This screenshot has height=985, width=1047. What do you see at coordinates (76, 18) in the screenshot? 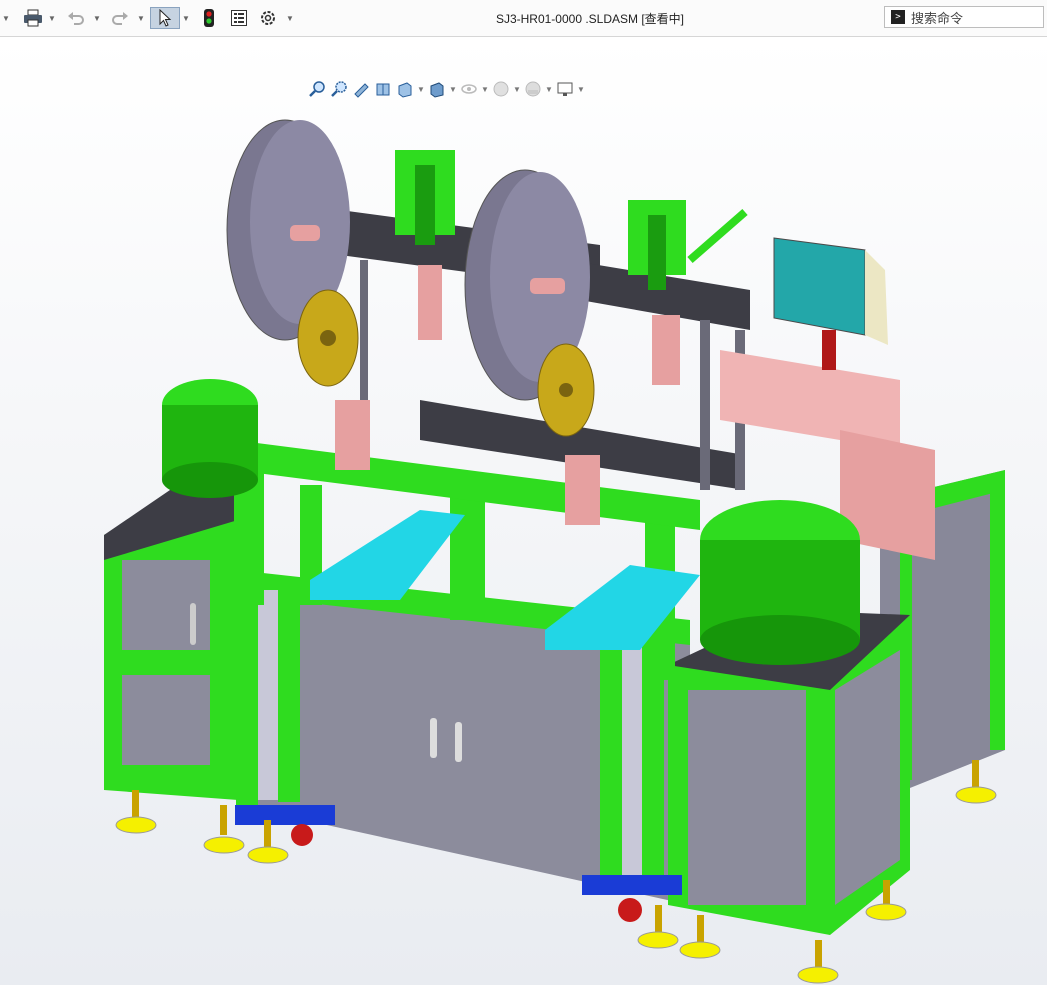
I see `undo-icon` at bounding box center [76, 18].